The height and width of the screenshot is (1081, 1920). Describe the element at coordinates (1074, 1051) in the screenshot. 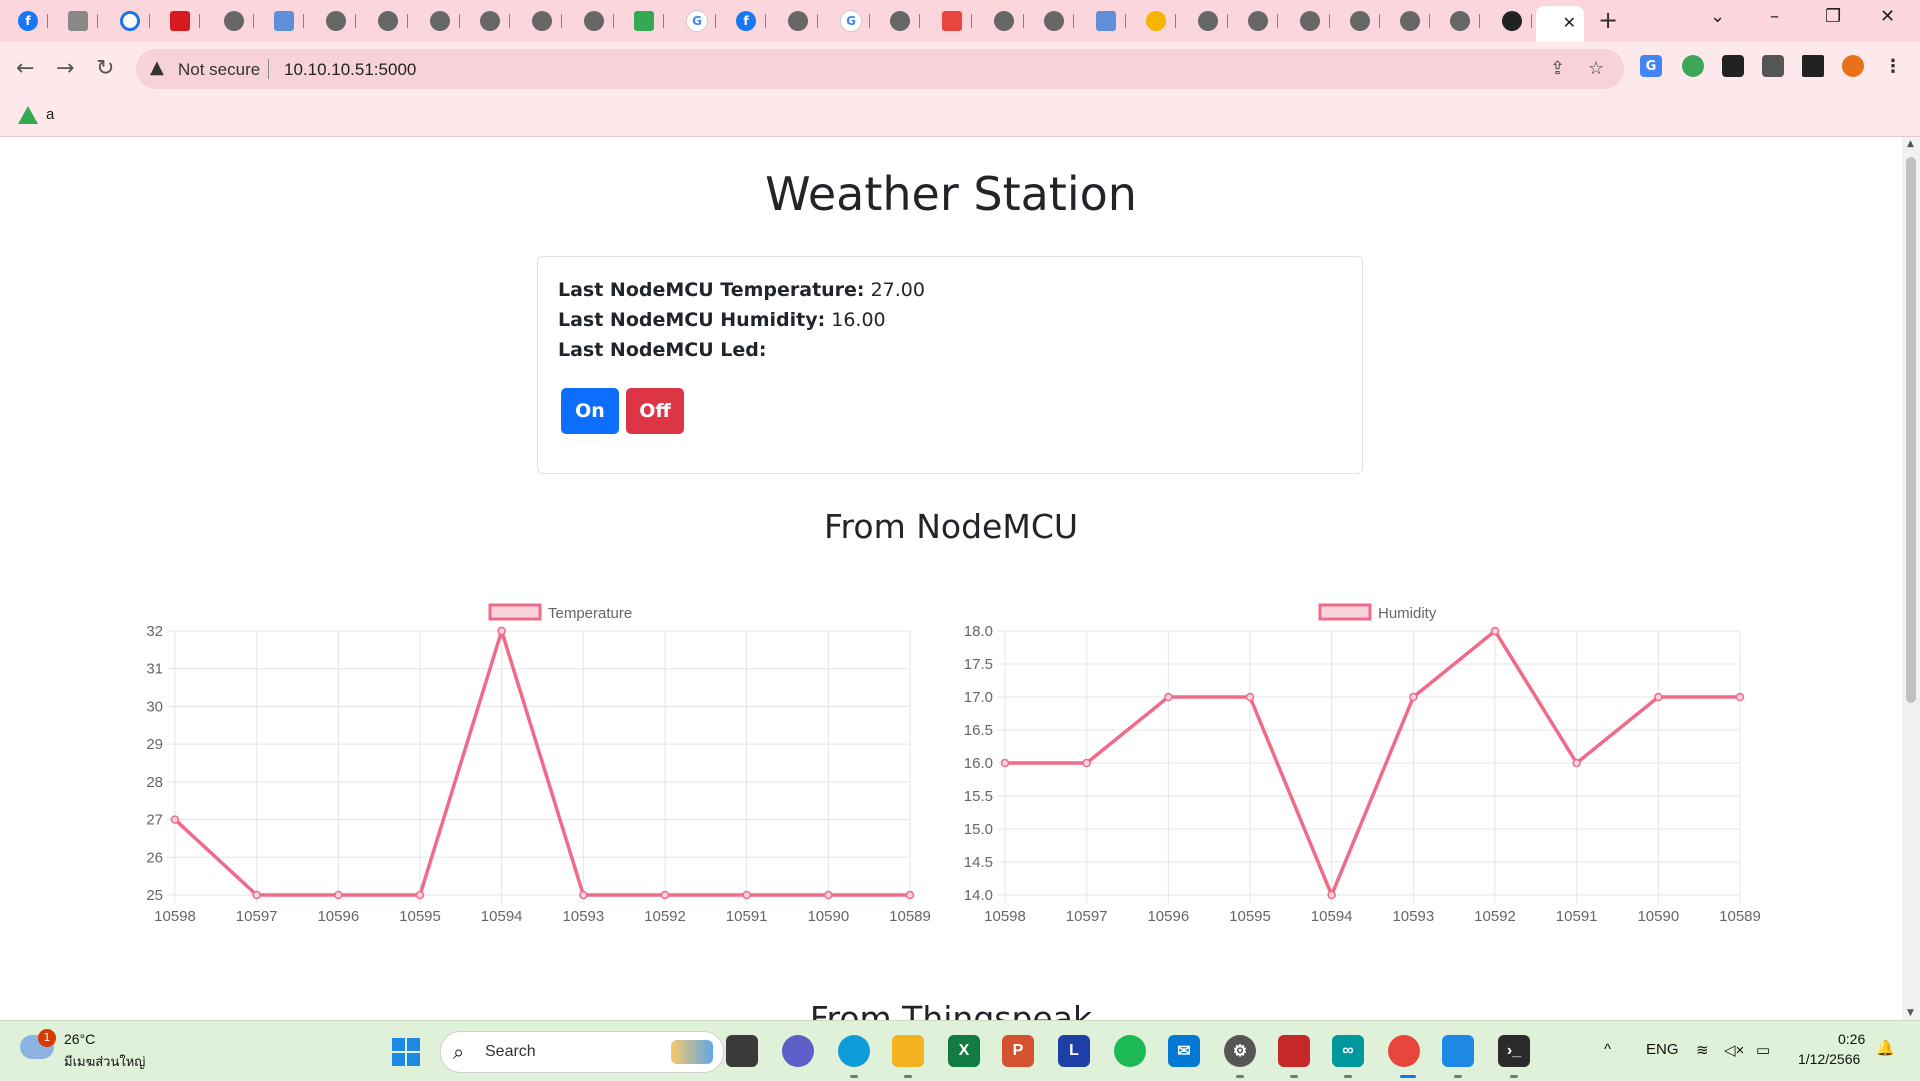

I see `line-icon: L` at that location.